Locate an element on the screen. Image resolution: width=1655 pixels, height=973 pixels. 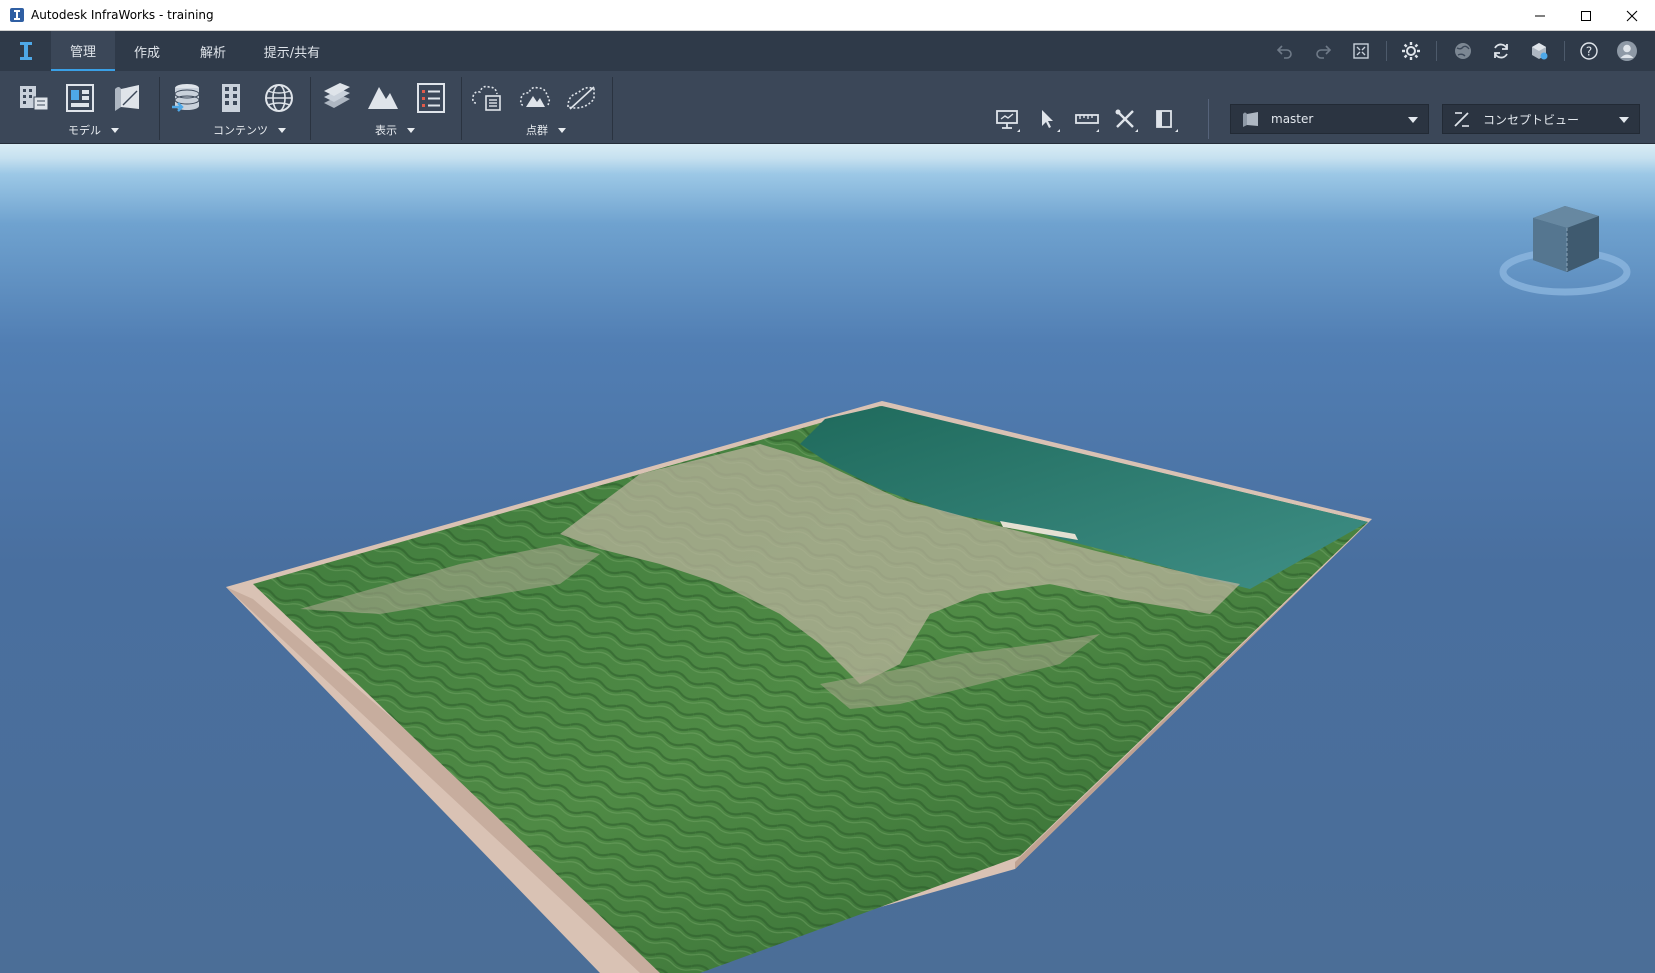
tab-manage: 管理 is located at coordinates (83, 51).